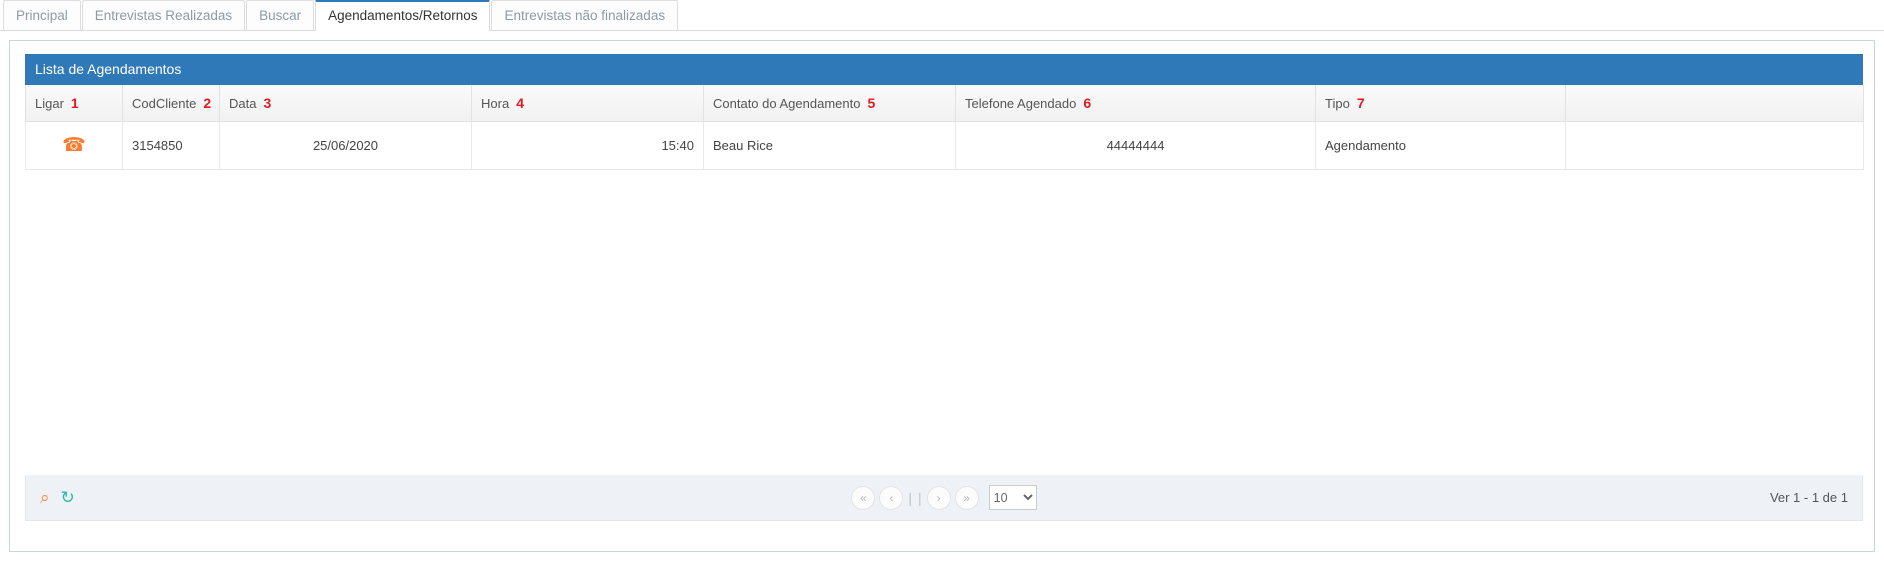 The image size is (1884, 561). What do you see at coordinates (787, 103) in the screenshot?
I see `column-label: Contato do Agendamento` at bounding box center [787, 103].